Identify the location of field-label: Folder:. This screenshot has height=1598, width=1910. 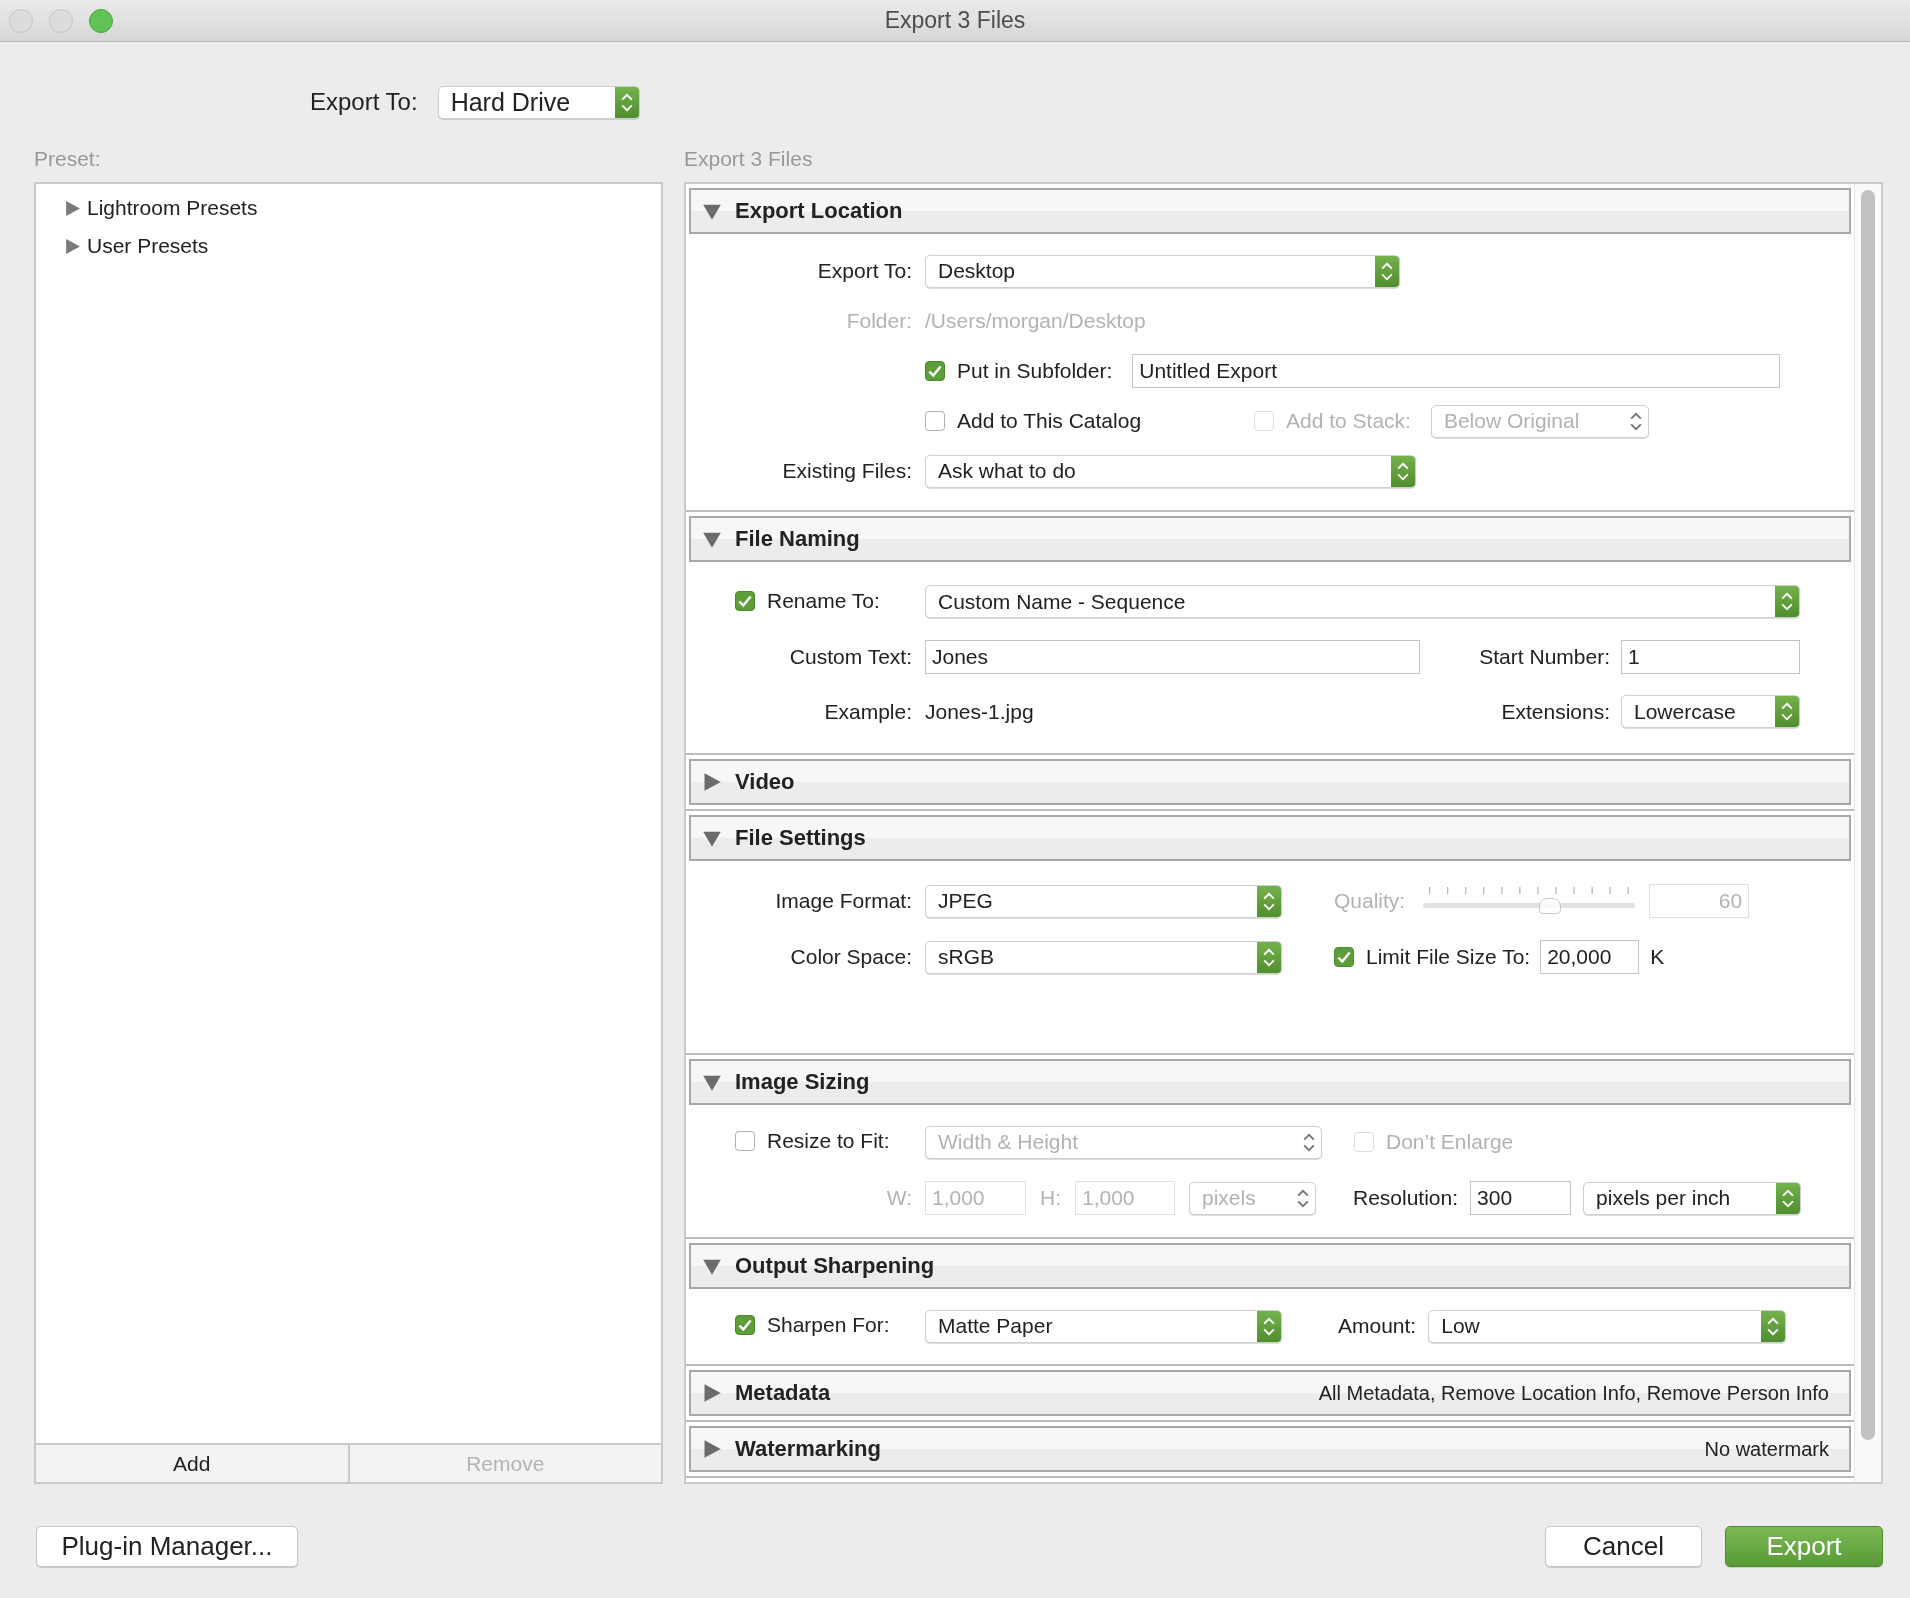
(879, 321).